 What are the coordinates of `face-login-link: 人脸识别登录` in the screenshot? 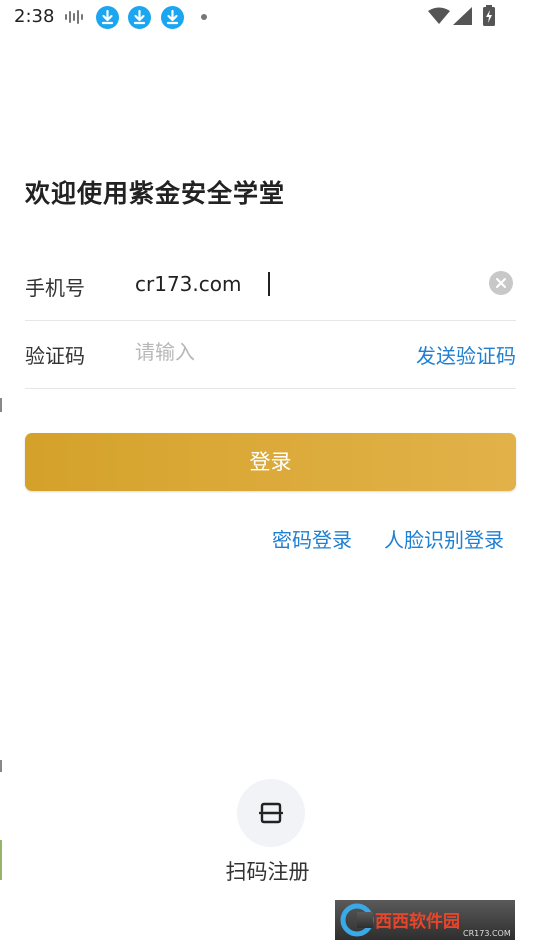 It's located at (444, 538).